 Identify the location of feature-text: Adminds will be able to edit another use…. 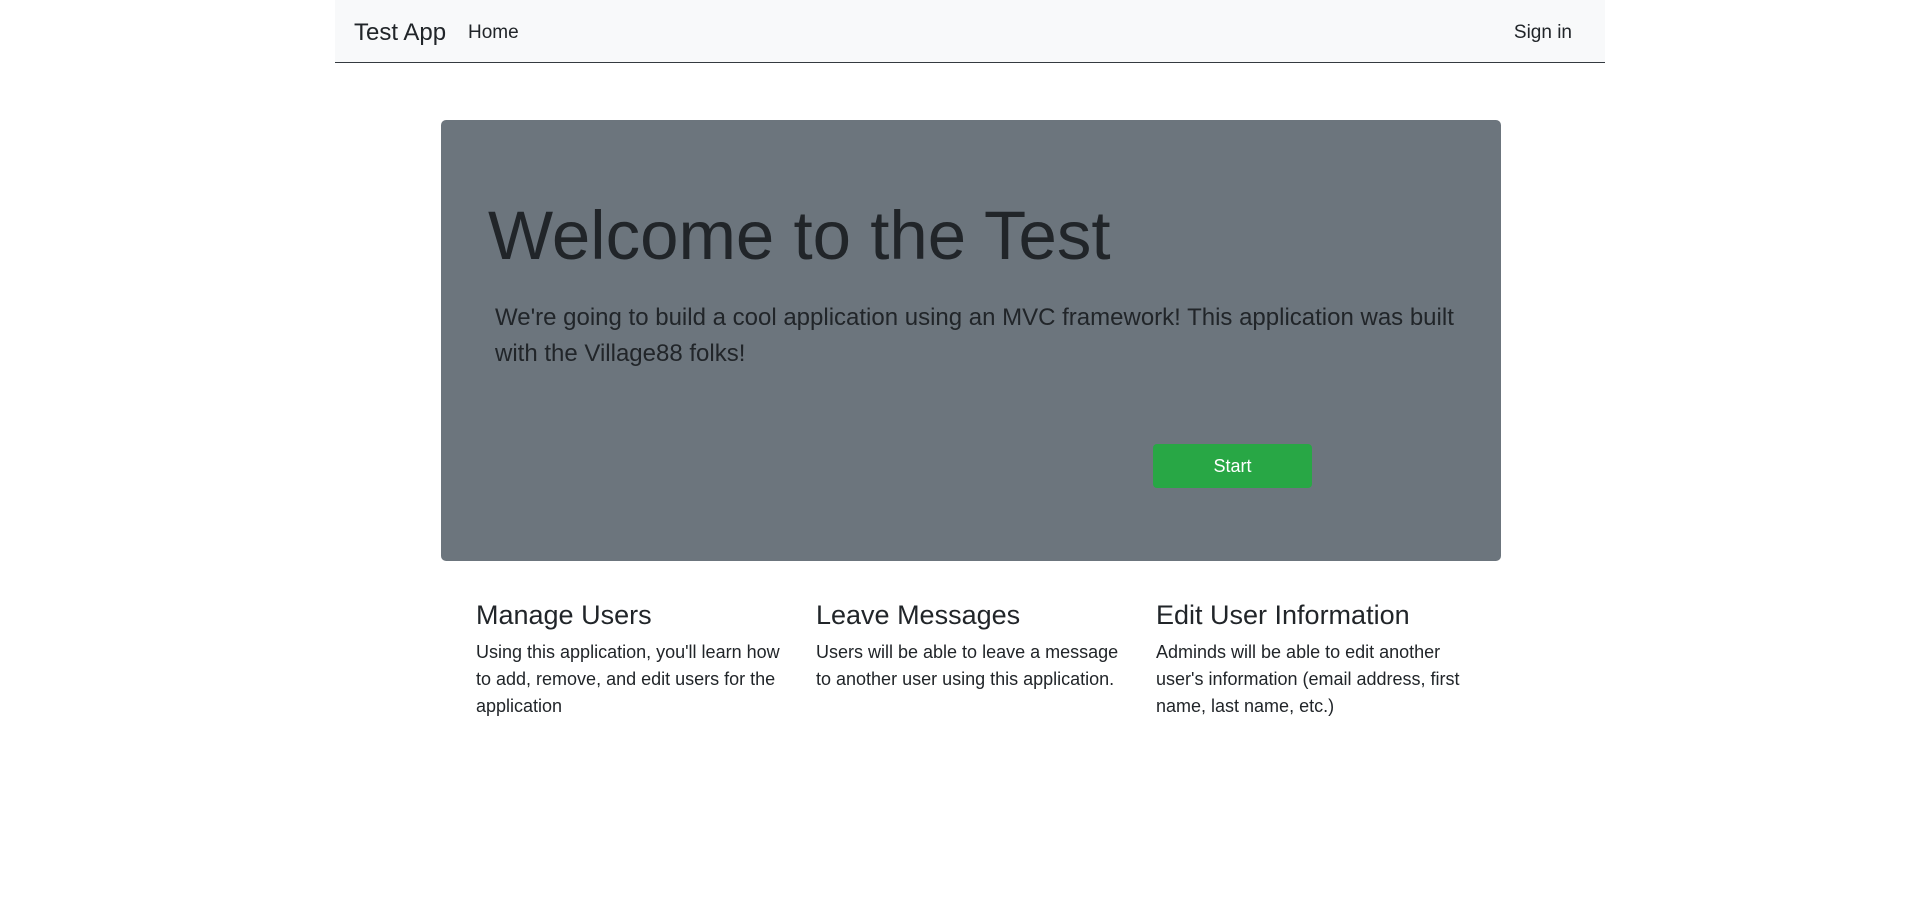
(1308, 679).